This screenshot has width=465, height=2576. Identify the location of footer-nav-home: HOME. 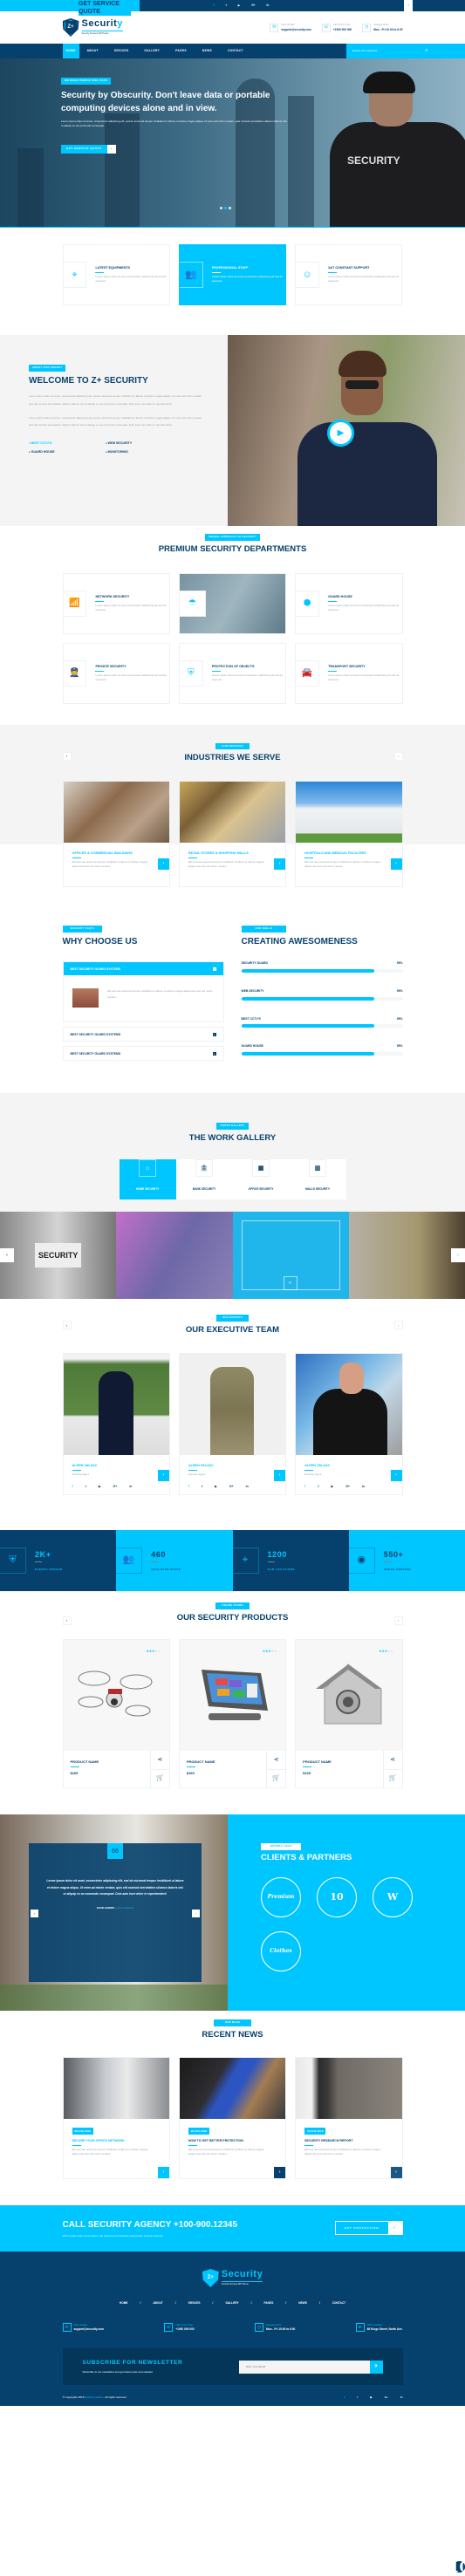
(124, 2303).